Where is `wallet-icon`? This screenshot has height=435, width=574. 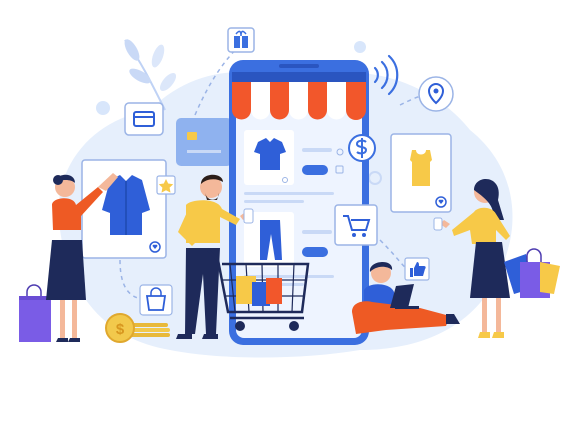 wallet-icon is located at coordinates (144, 119).